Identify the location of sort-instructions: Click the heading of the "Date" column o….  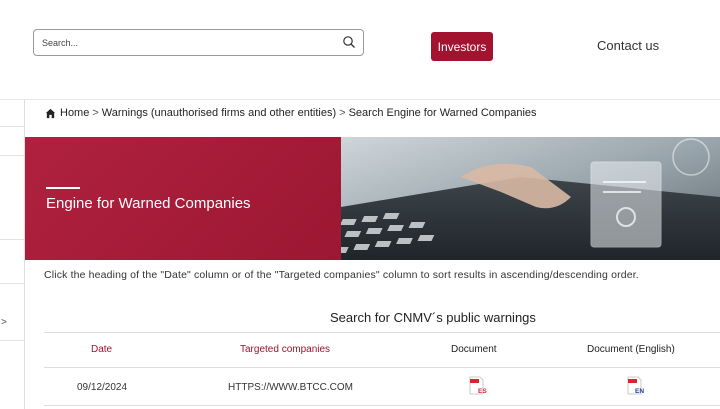
(341, 275).